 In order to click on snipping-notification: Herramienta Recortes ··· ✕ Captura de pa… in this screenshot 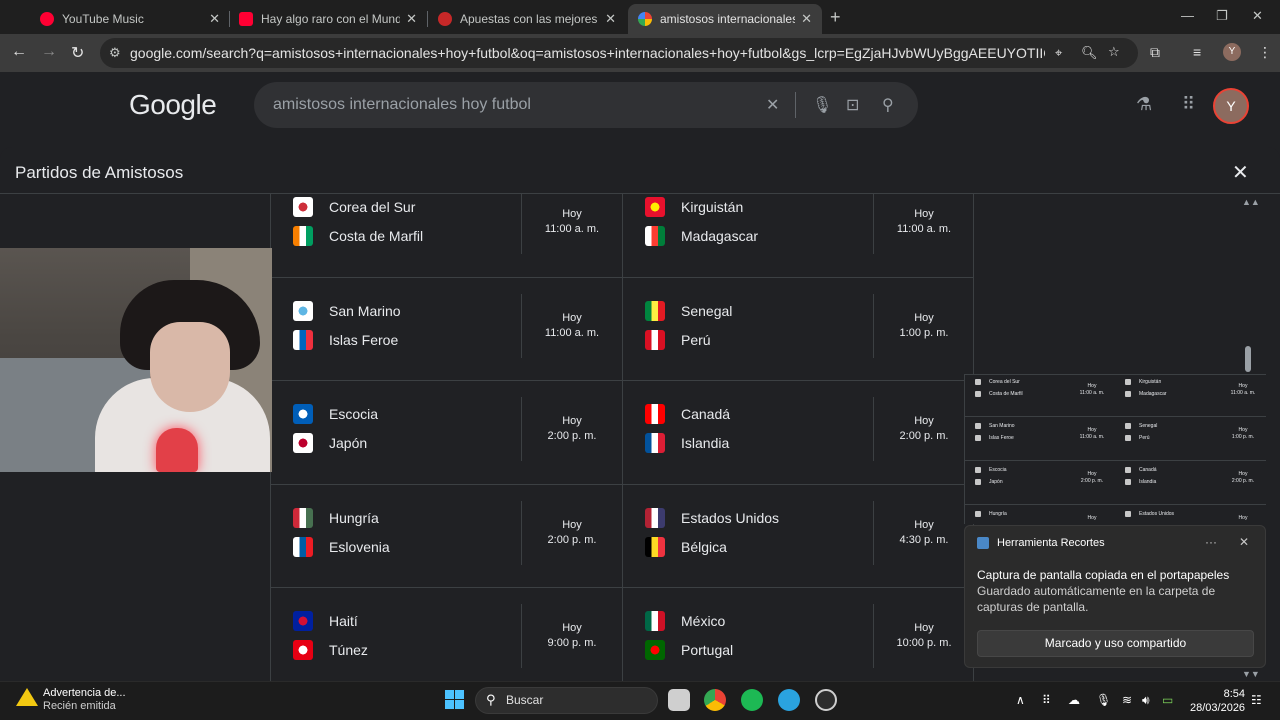, I will do `click(1115, 596)`.